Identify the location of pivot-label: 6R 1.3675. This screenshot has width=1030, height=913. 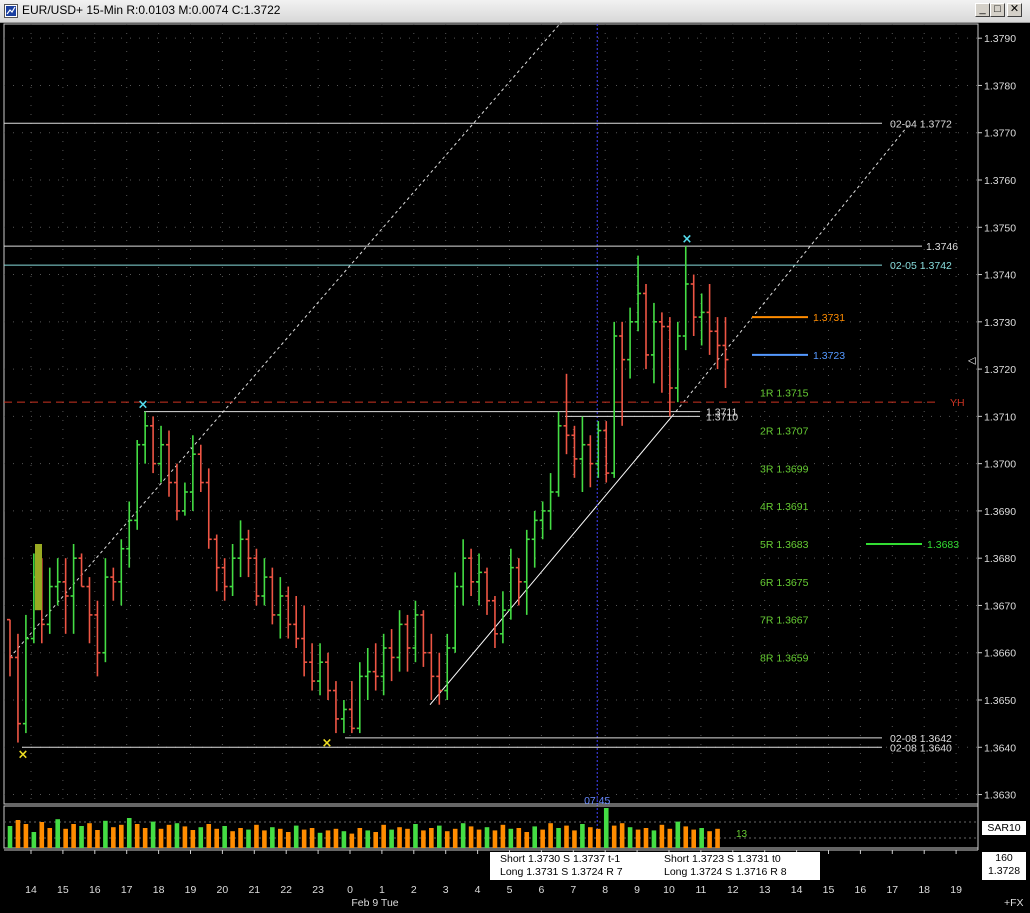
(784, 583).